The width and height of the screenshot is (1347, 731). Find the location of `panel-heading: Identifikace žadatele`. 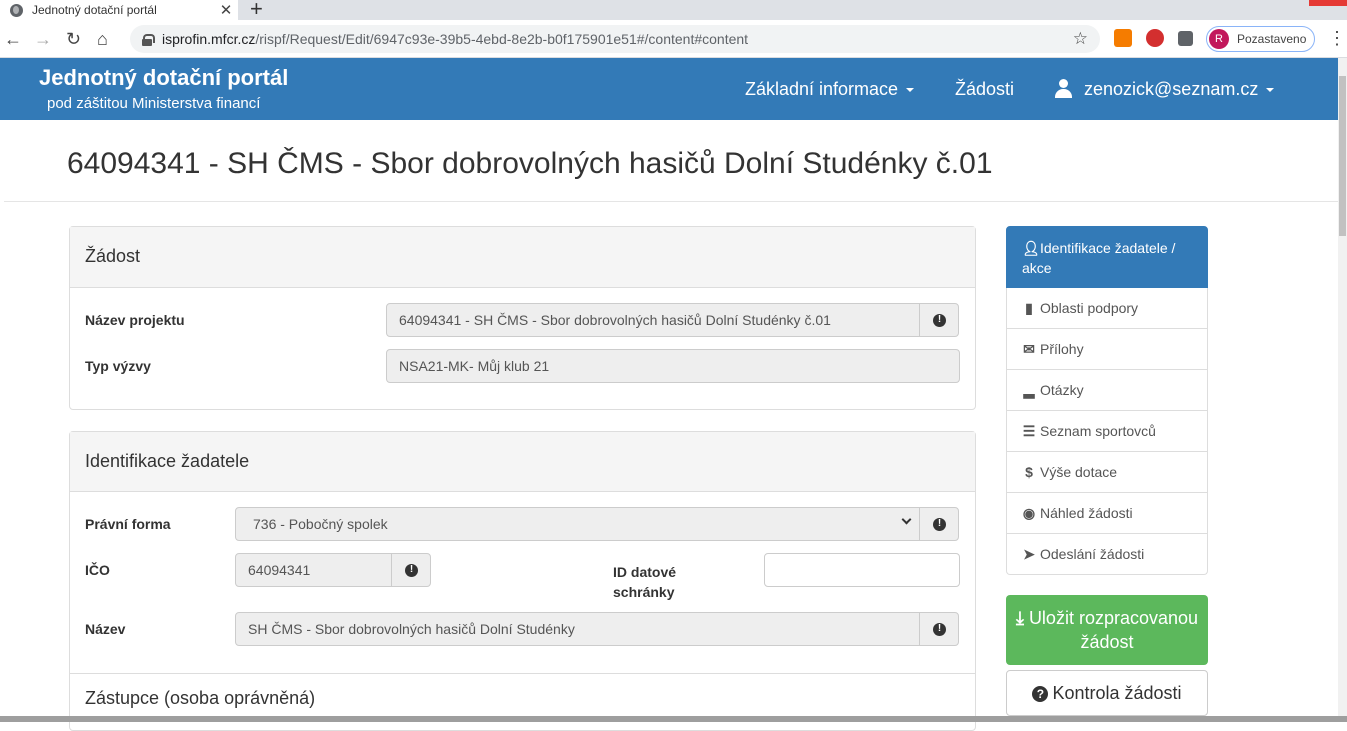

panel-heading: Identifikace žadatele is located at coordinates (522, 462).